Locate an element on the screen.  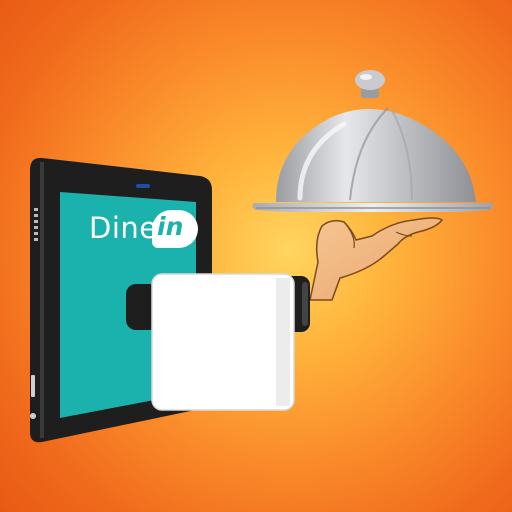
logo-badge-word: in is located at coordinates (170, 226).